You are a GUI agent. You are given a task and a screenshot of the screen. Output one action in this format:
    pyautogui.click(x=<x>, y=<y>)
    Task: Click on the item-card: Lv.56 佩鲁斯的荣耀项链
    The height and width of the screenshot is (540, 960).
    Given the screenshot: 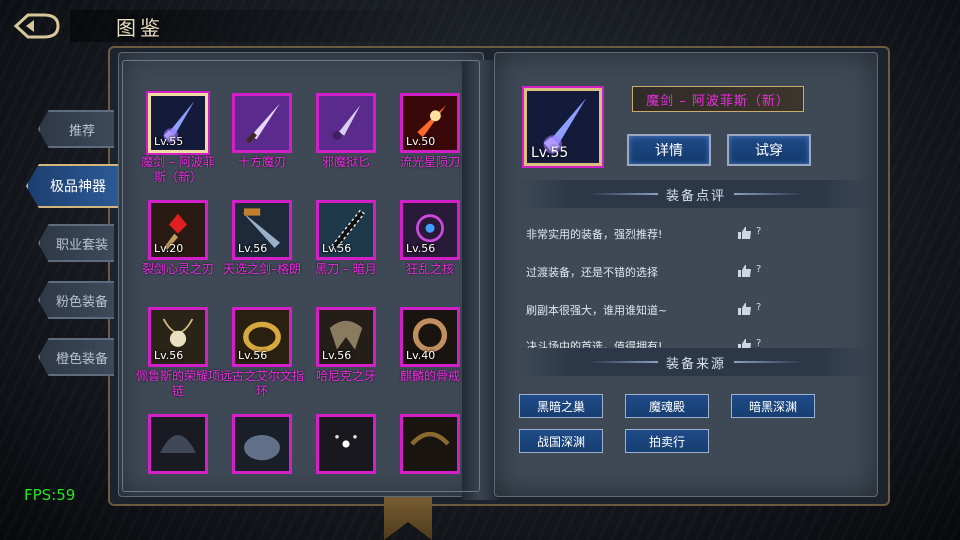 What is the action you would take?
    pyautogui.click(x=178, y=353)
    